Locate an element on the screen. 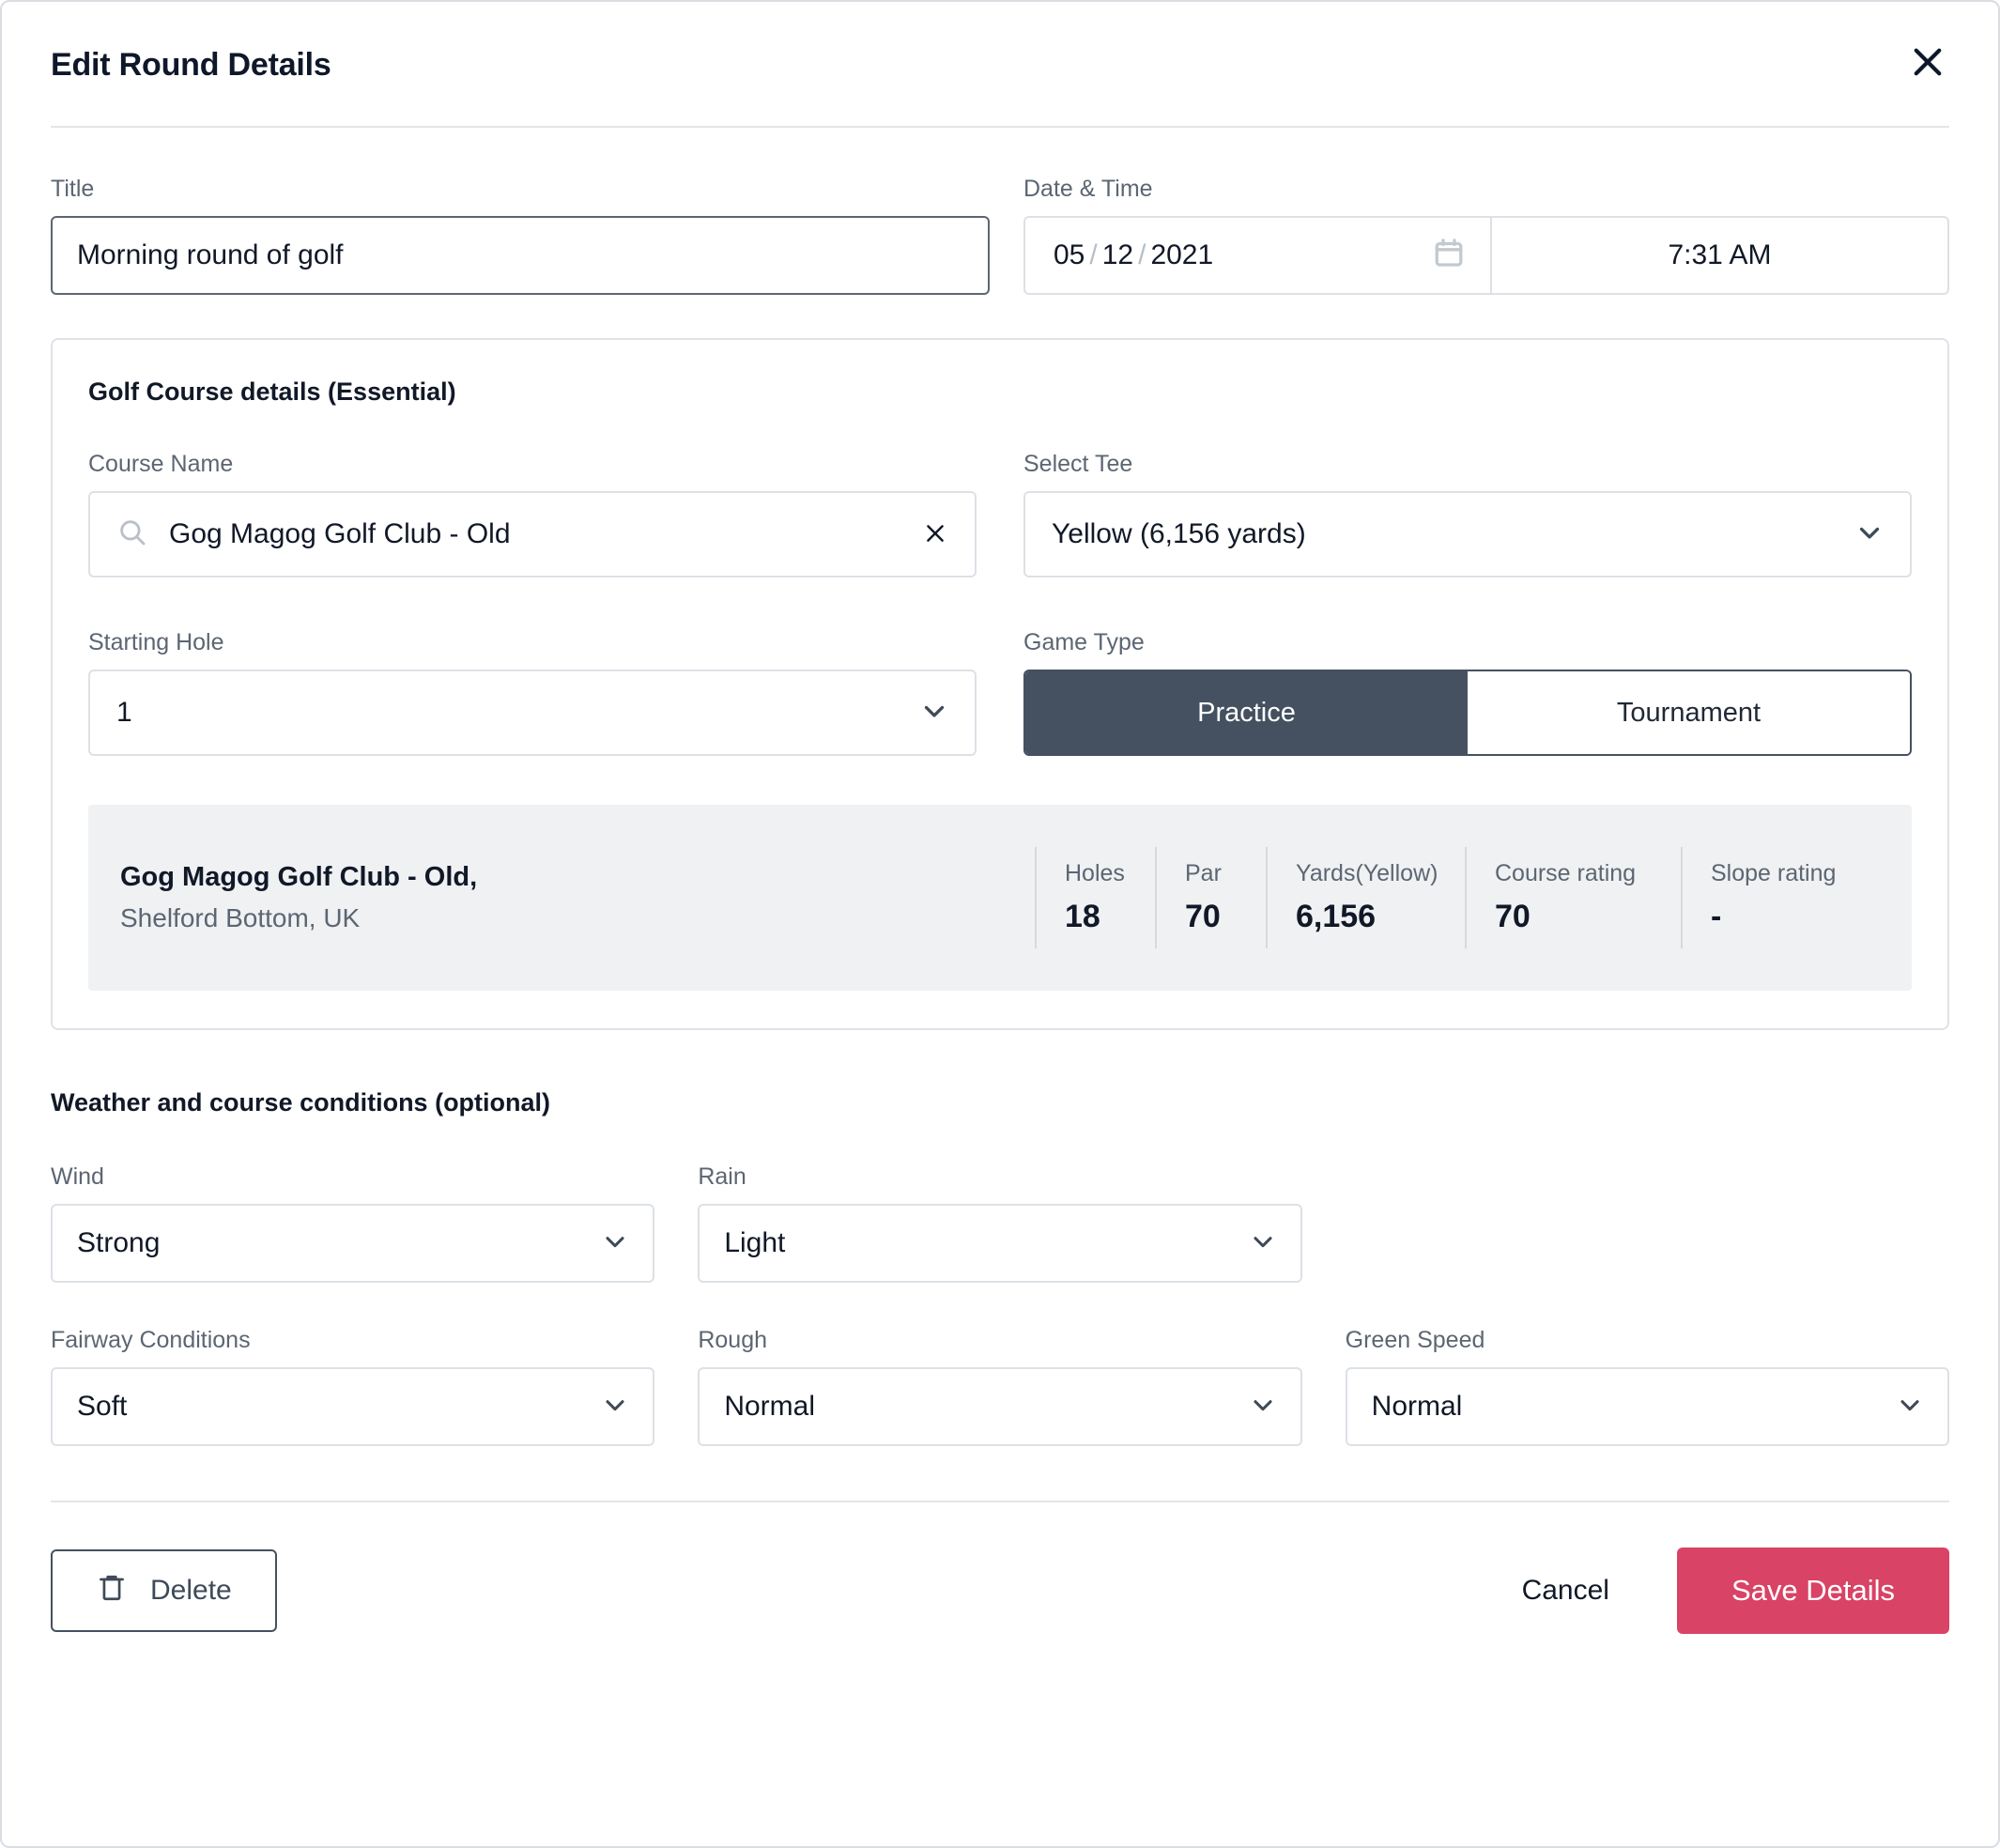 The image size is (2000, 1848). green-speed-group: Green Speed Normal is located at coordinates (1647, 1386).